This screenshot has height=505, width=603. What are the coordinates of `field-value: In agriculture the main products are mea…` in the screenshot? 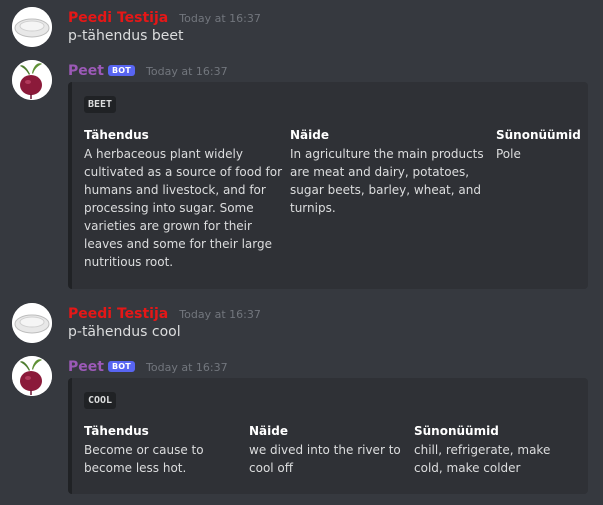 It's located at (387, 181).